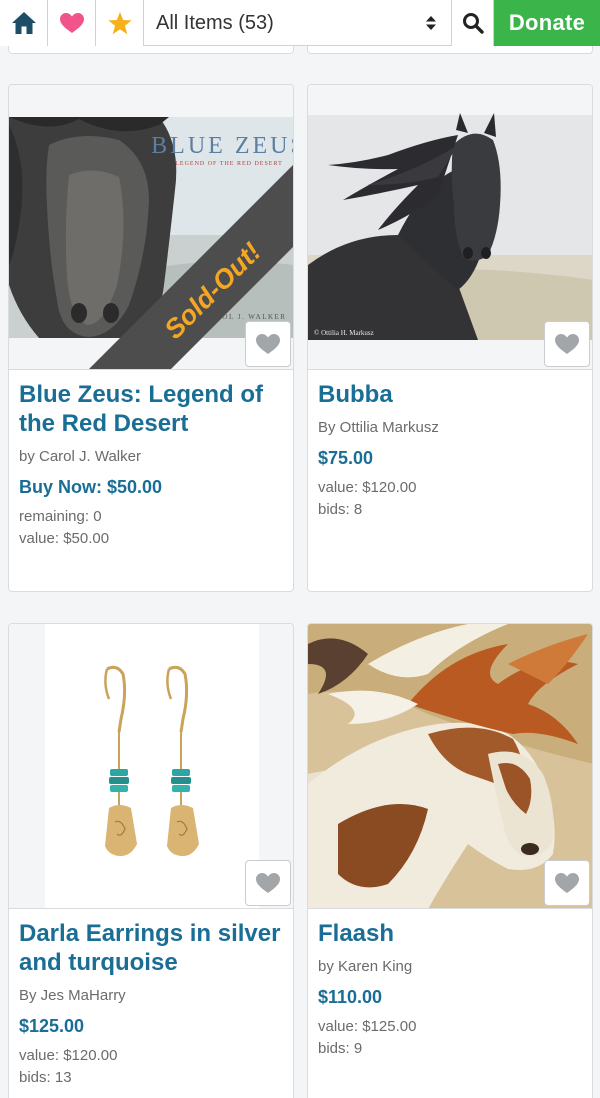 The width and height of the screenshot is (600, 1098). I want to click on item-price: $125.00, so click(52, 1026).